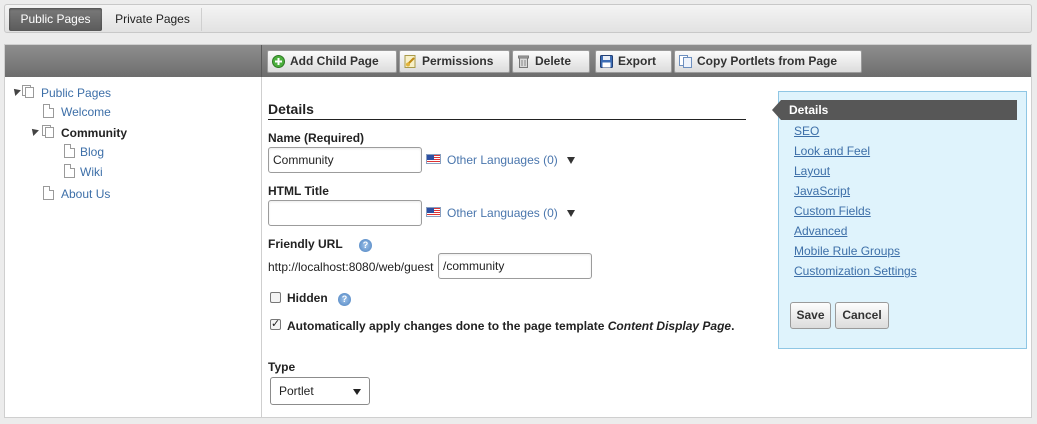 The height and width of the screenshot is (424, 1037). What do you see at coordinates (345, 213) in the screenshot?
I see `html-title-field` at bounding box center [345, 213].